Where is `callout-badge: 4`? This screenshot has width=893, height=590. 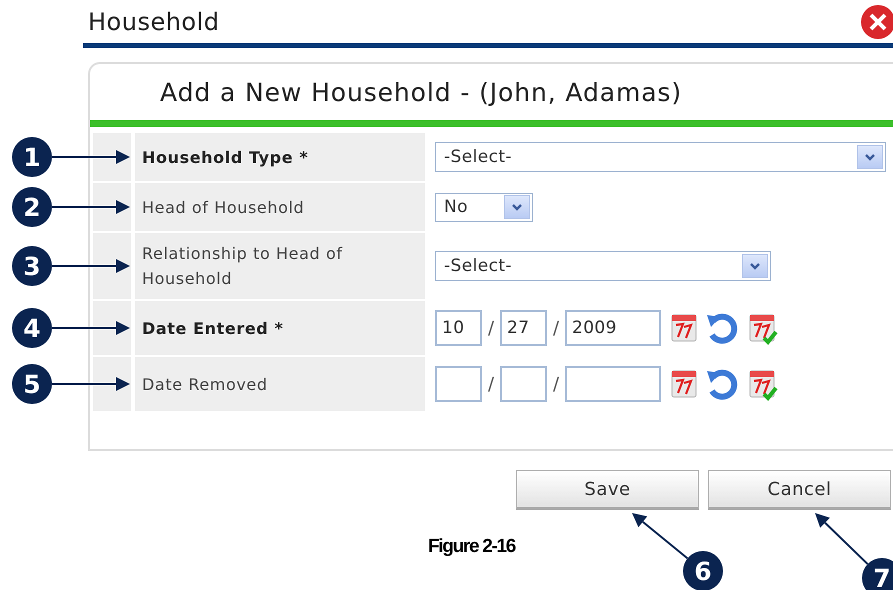 callout-badge: 4 is located at coordinates (32, 328).